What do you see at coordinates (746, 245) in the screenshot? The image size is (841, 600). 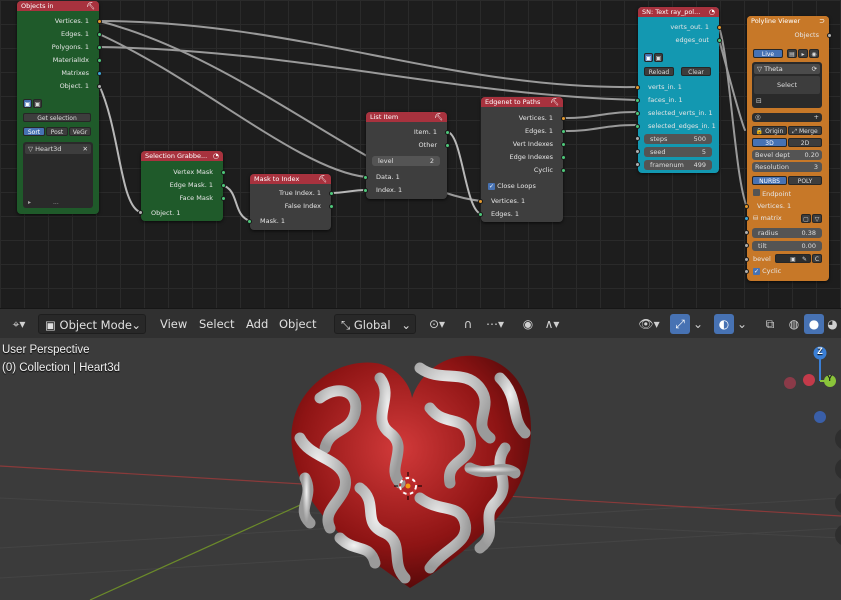 I see `socket-tilt-in` at bounding box center [746, 245].